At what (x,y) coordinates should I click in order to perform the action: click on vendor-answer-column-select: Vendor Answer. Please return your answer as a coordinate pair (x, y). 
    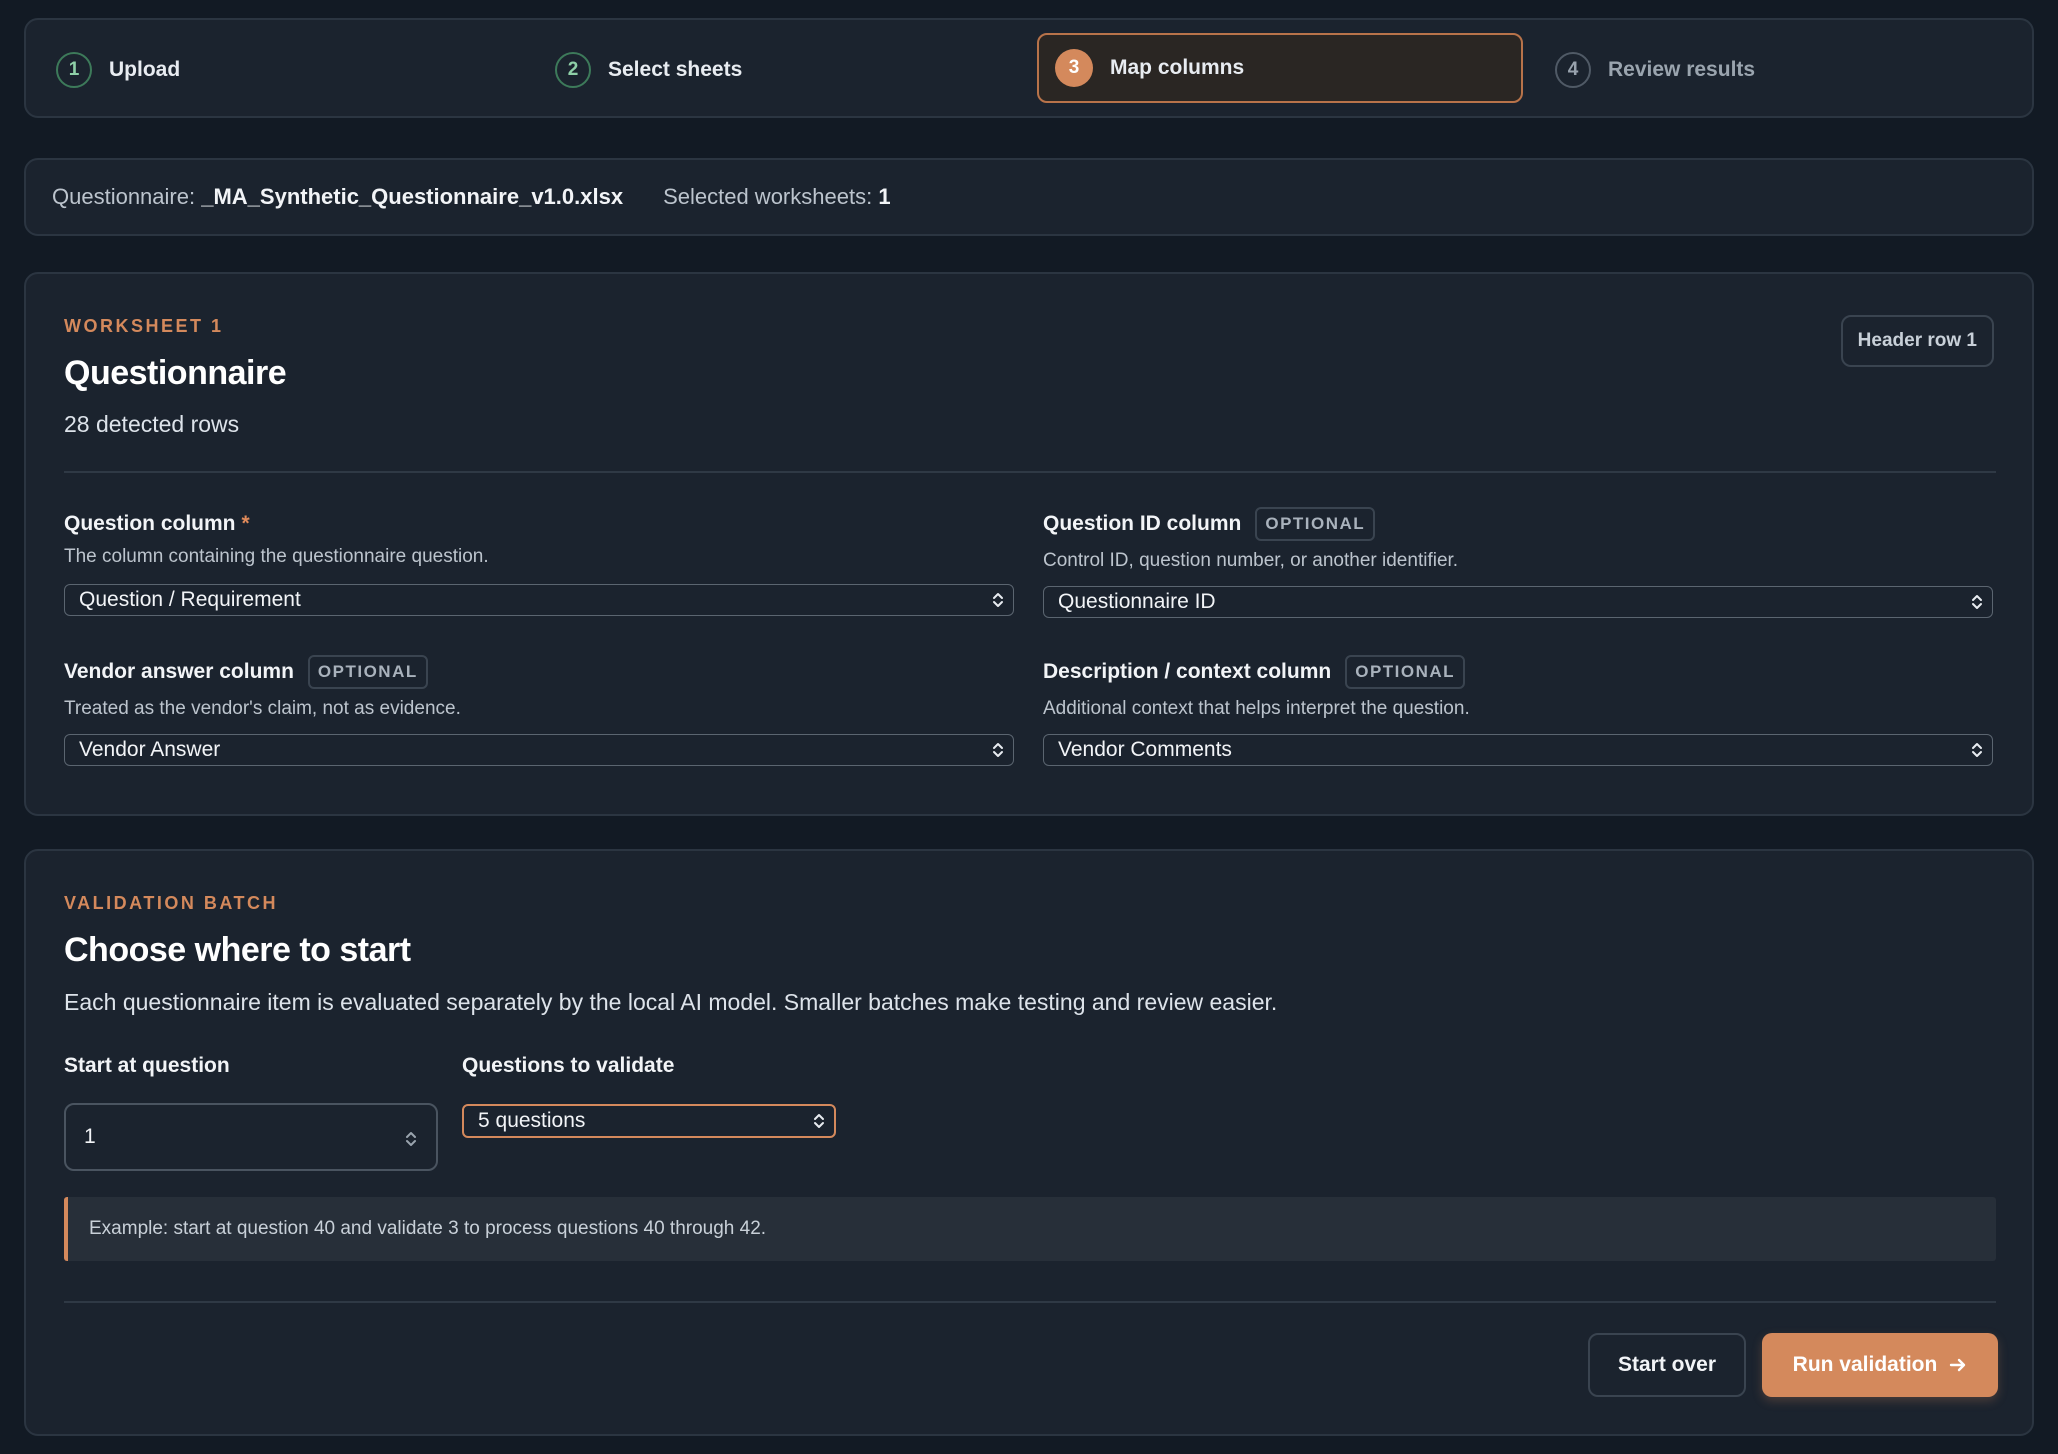
    Looking at the image, I should click on (539, 750).